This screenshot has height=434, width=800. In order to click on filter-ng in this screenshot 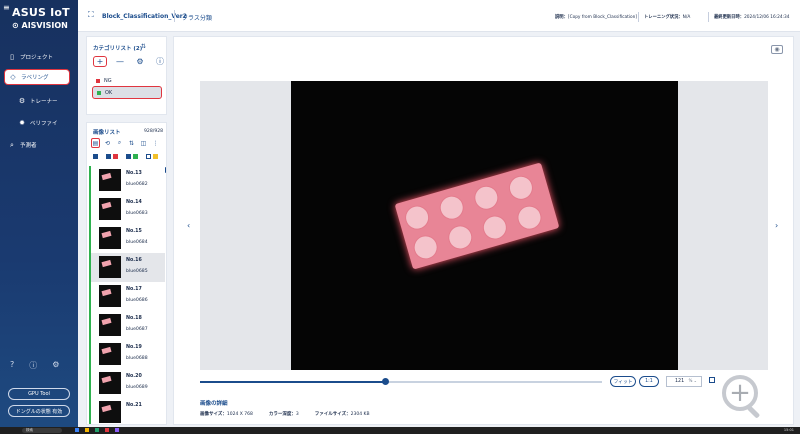, I will do `click(112, 156)`.